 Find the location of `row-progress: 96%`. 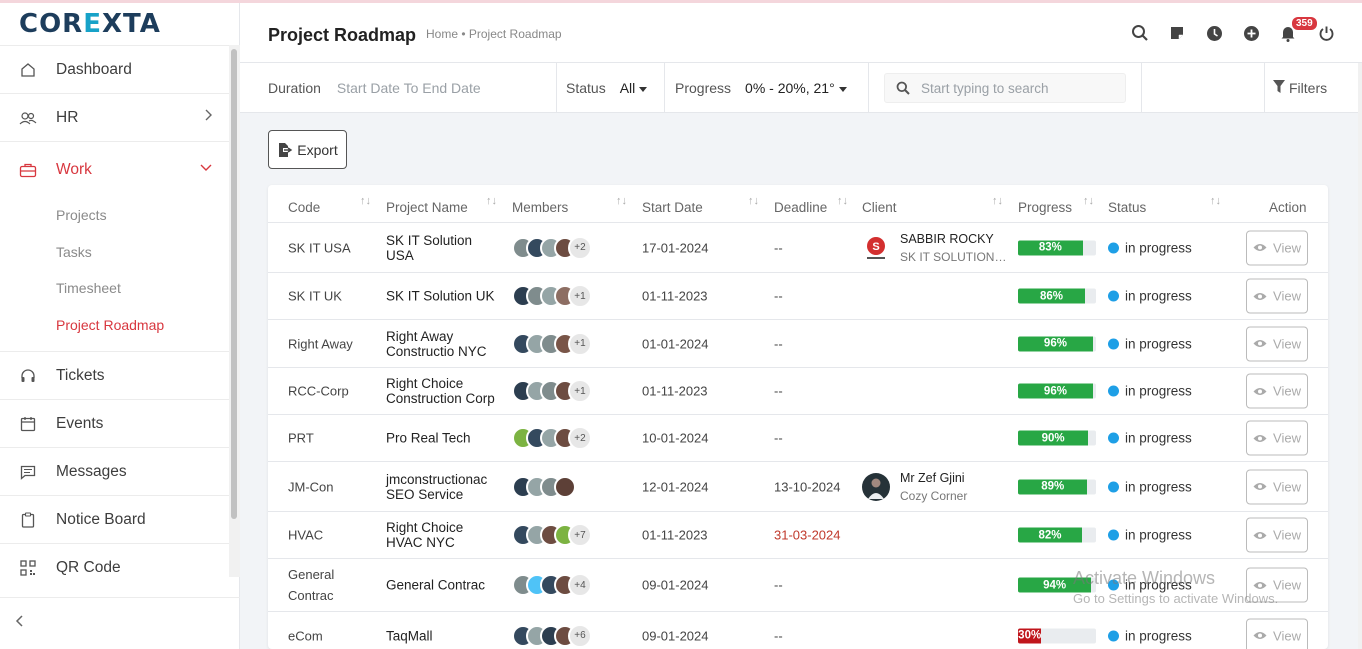

row-progress: 96% is located at coordinates (1057, 391).